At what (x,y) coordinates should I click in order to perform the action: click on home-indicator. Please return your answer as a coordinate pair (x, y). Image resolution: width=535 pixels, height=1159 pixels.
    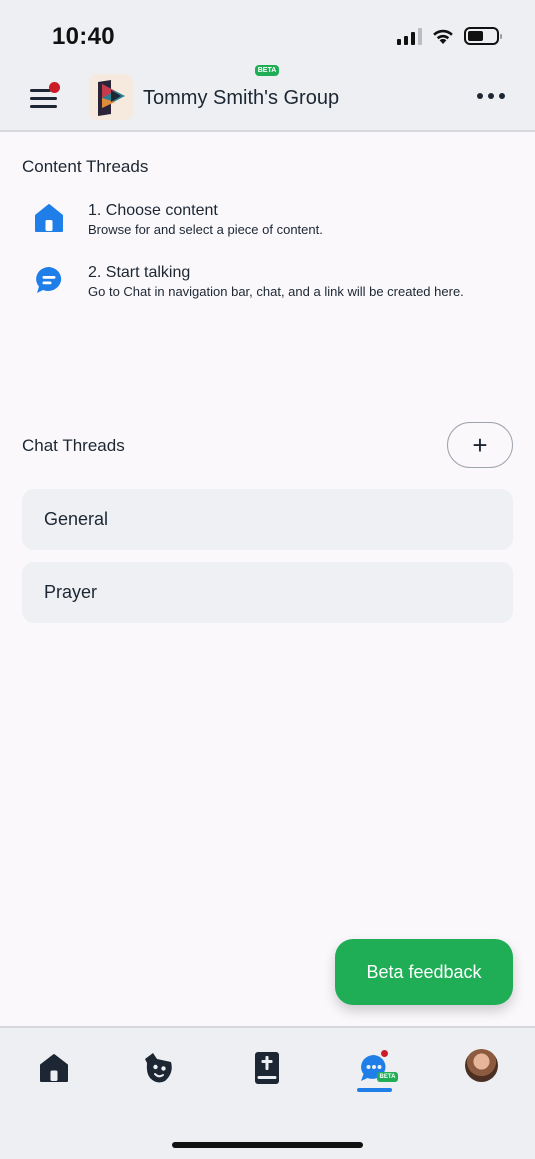
    Looking at the image, I should click on (267, 1145).